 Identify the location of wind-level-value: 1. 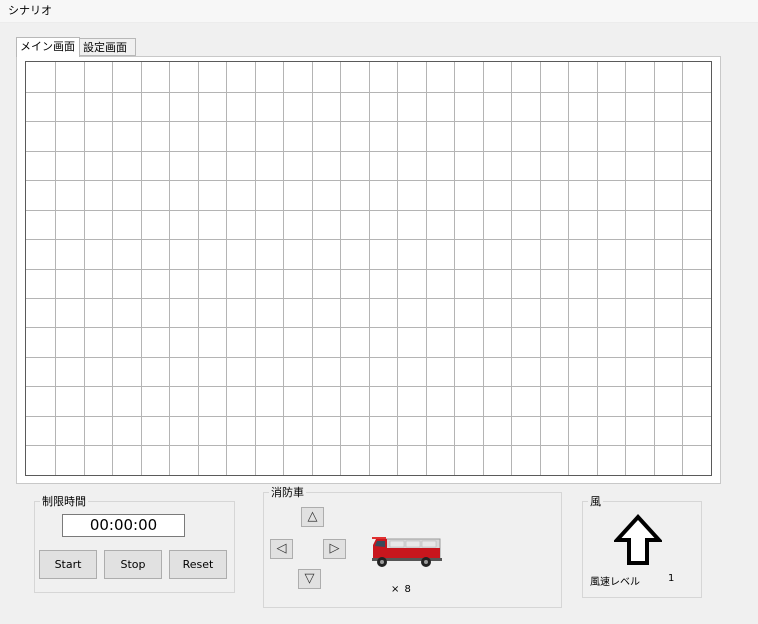
(671, 578).